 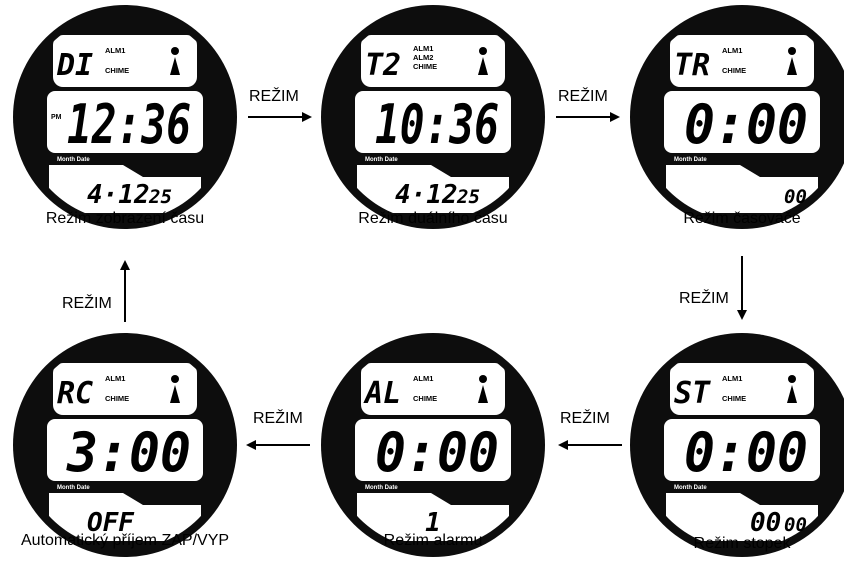 What do you see at coordinates (433, 218) in the screenshot?
I see `mode-caption: Režim duálního času` at bounding box center [433, 218].